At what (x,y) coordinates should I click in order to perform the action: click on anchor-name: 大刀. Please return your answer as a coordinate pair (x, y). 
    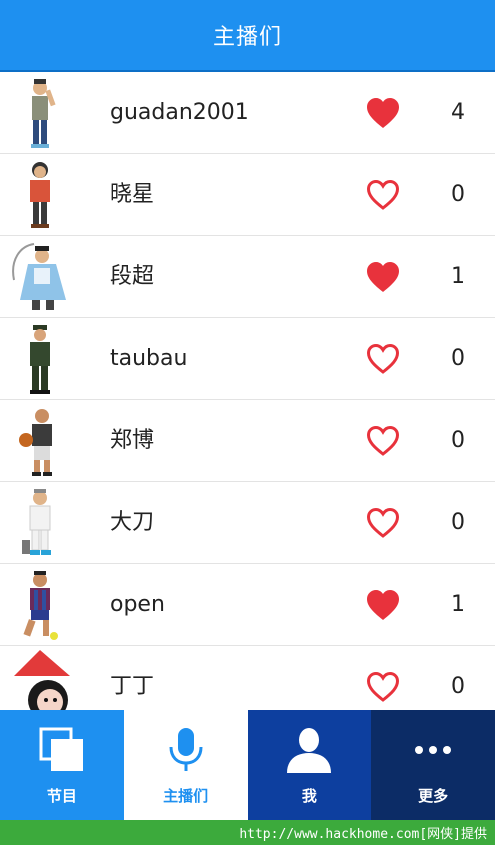
    Looking at the image, I should click on (132, 522).